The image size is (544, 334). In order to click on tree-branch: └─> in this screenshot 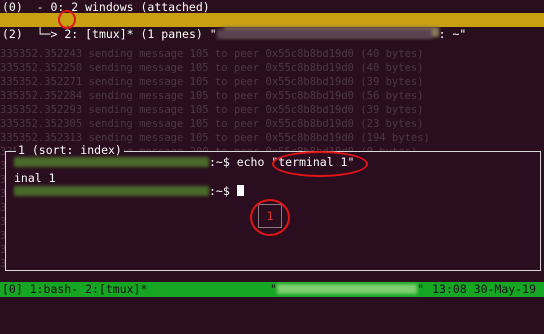, I will do `click(43, 34)`.